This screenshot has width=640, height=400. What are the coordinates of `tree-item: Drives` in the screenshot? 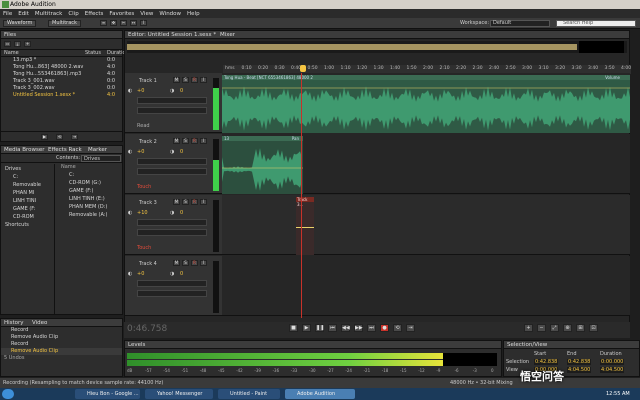 It's located at (27, 169).